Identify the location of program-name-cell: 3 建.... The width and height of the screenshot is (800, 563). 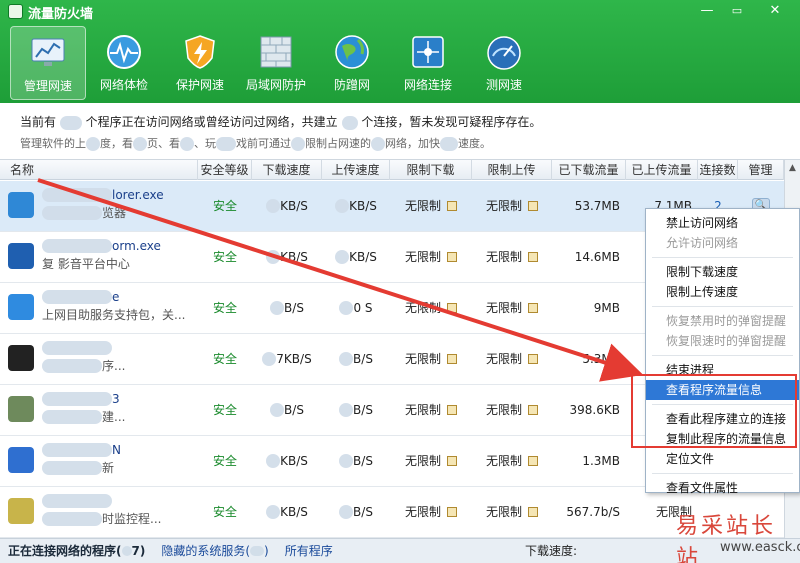
(99, 410).